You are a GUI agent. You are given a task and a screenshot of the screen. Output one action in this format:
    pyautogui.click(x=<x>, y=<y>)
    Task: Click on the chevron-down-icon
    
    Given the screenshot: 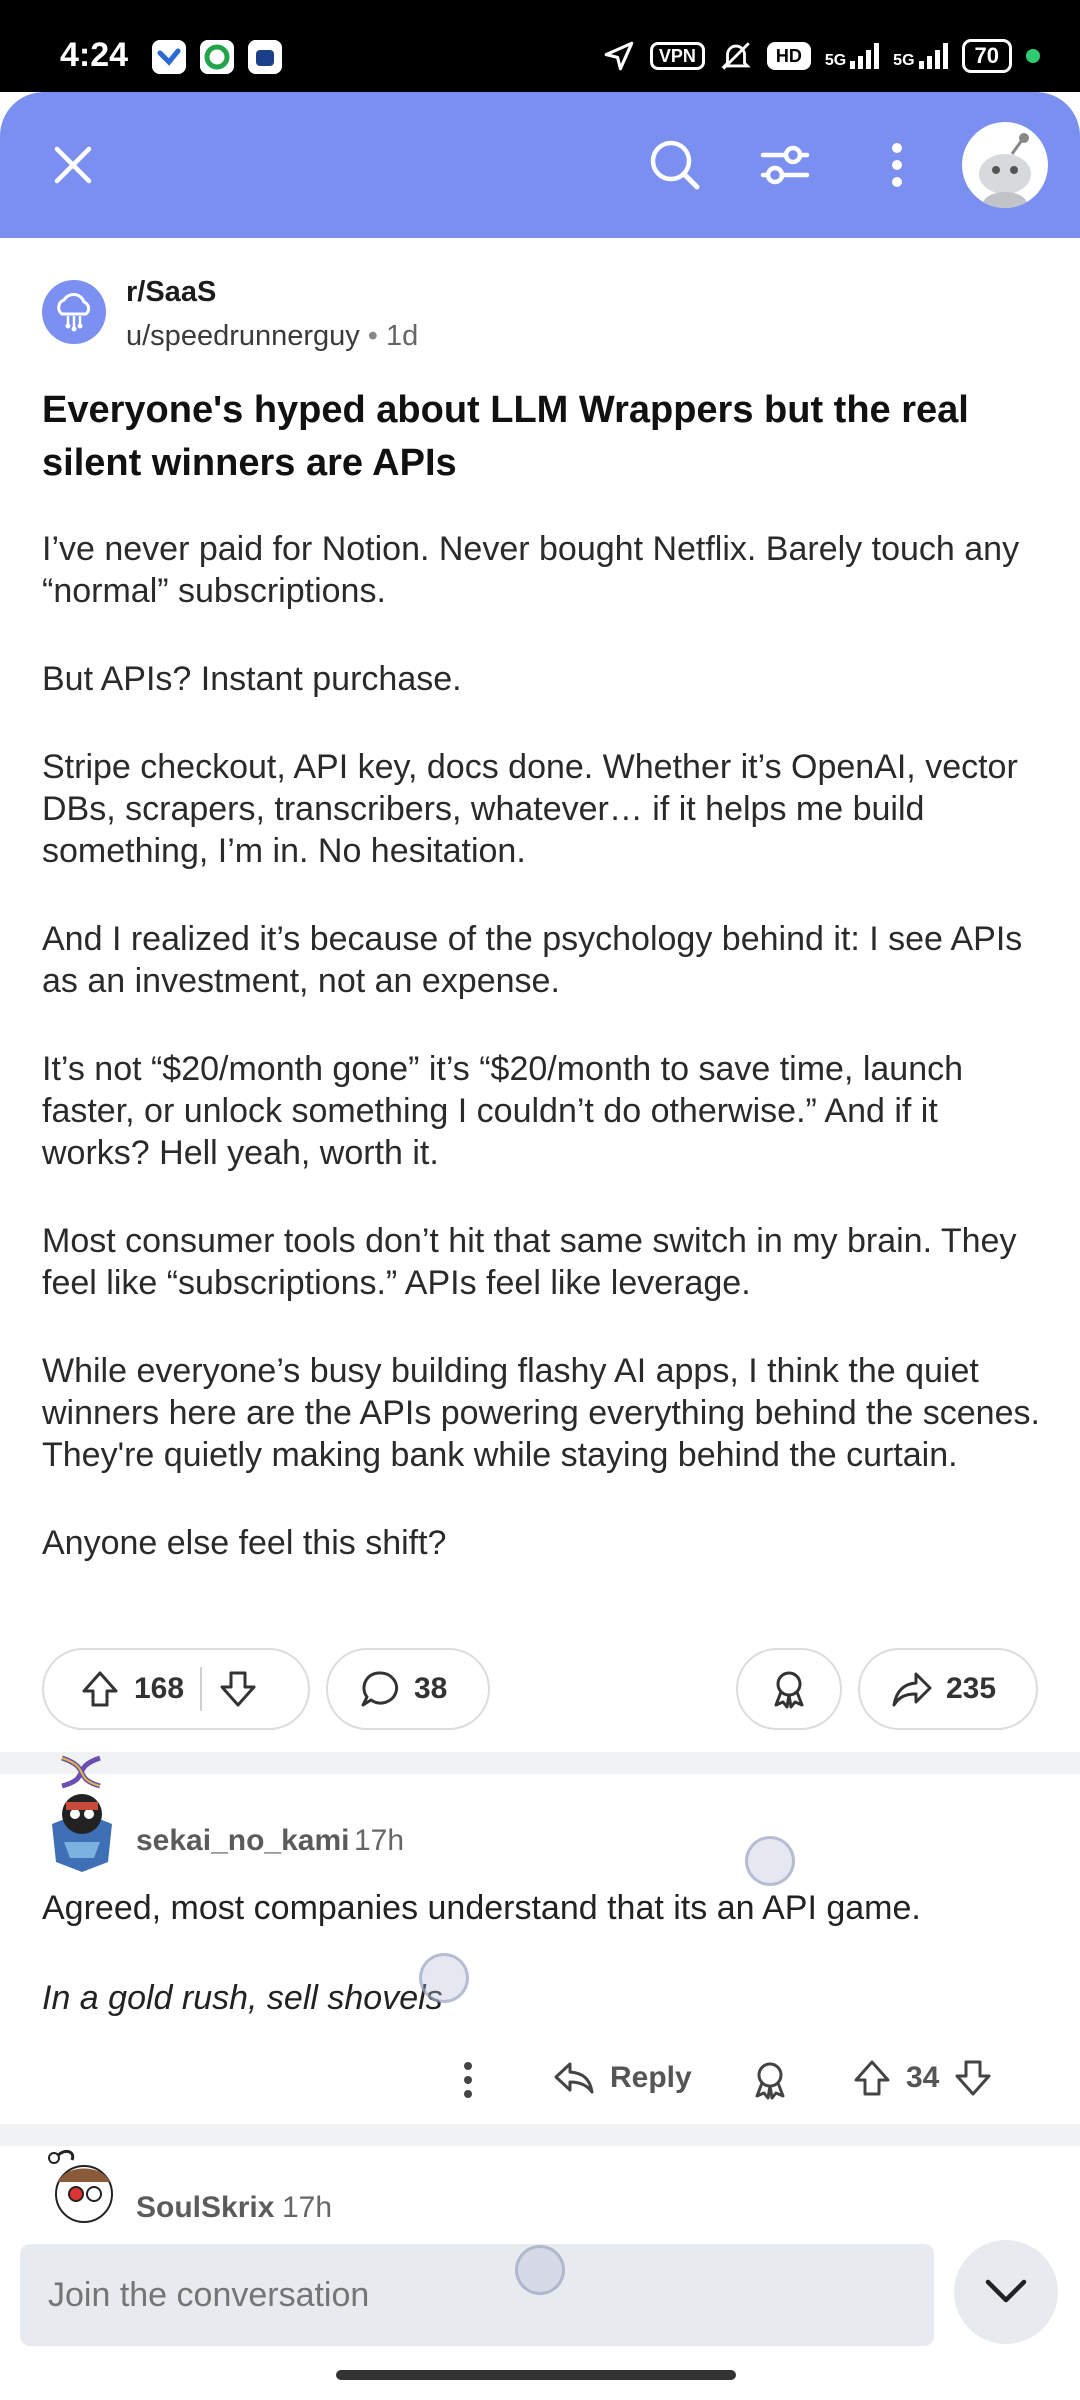 What is the action you would take?
    pyautogui.click(x=1006, y=2291)
    